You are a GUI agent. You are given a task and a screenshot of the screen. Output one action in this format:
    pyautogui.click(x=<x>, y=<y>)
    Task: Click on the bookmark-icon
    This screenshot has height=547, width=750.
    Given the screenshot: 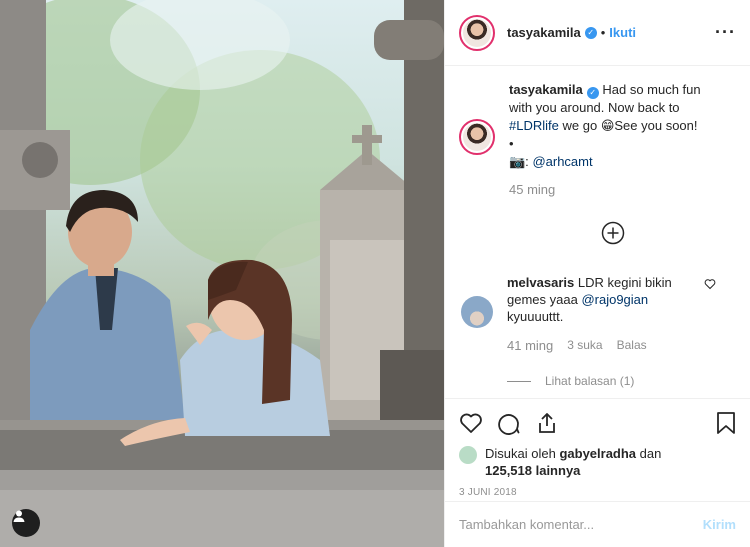 What is the action you would take?
    pyautogui.click(x=726, y=423)
    